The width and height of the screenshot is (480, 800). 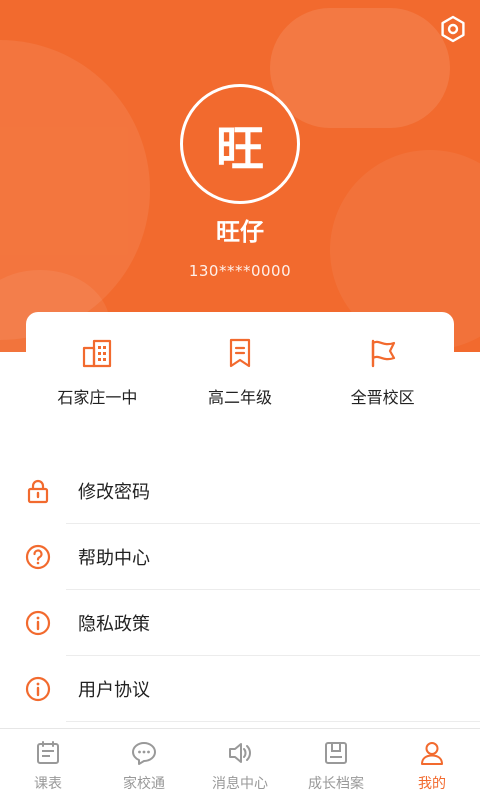 I want to click on lock-icon, so click(x=38, y=491).